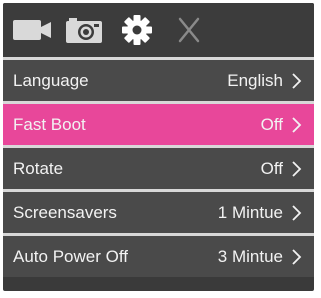 The width and height of the screenshot is (321, 298). I want to click on video-camera-icon, so click(33, 30).